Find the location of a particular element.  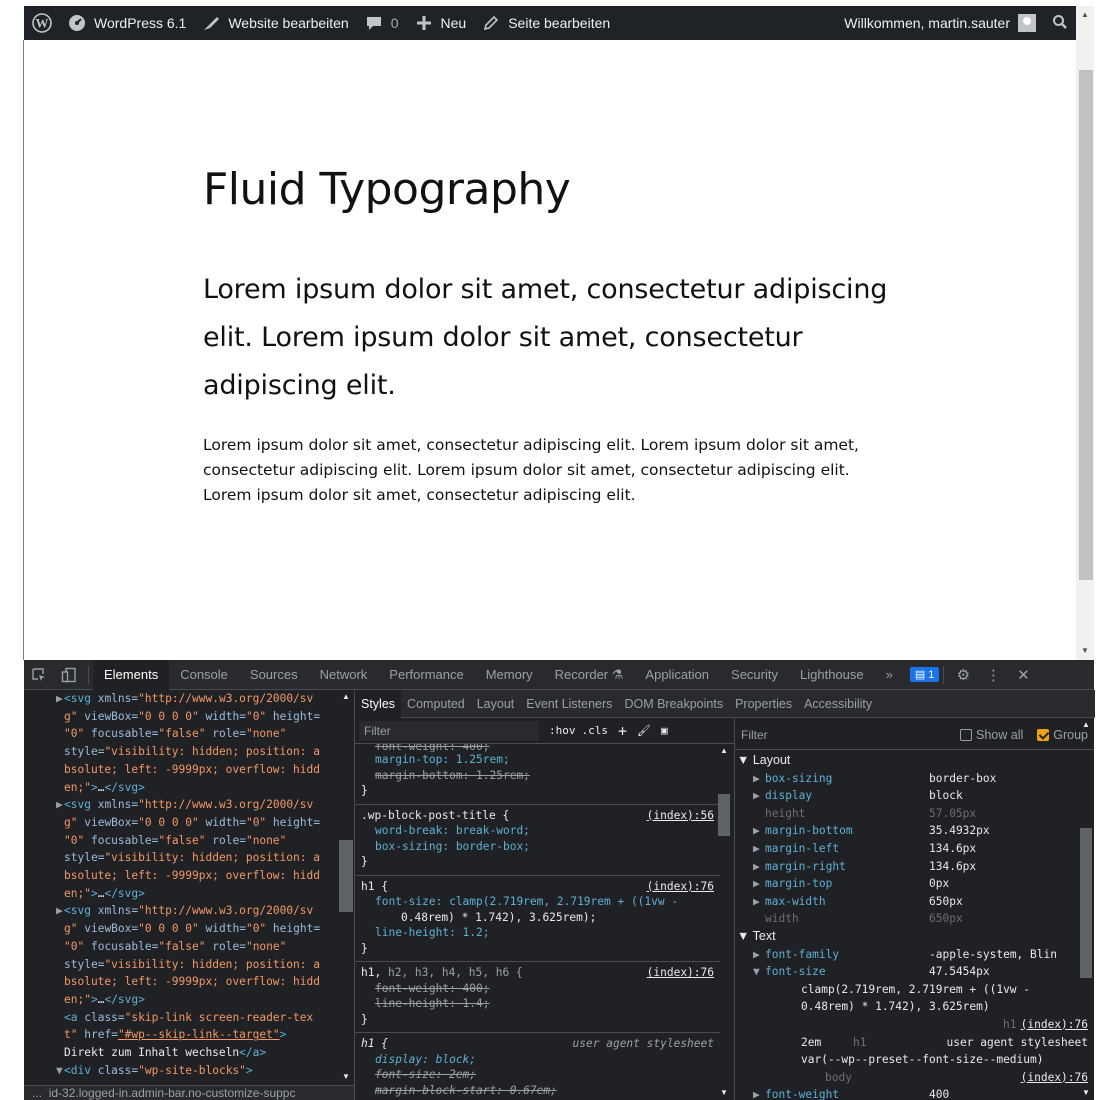

kebab-menu-icon: ⋮ is located at coordinates (993, 675).